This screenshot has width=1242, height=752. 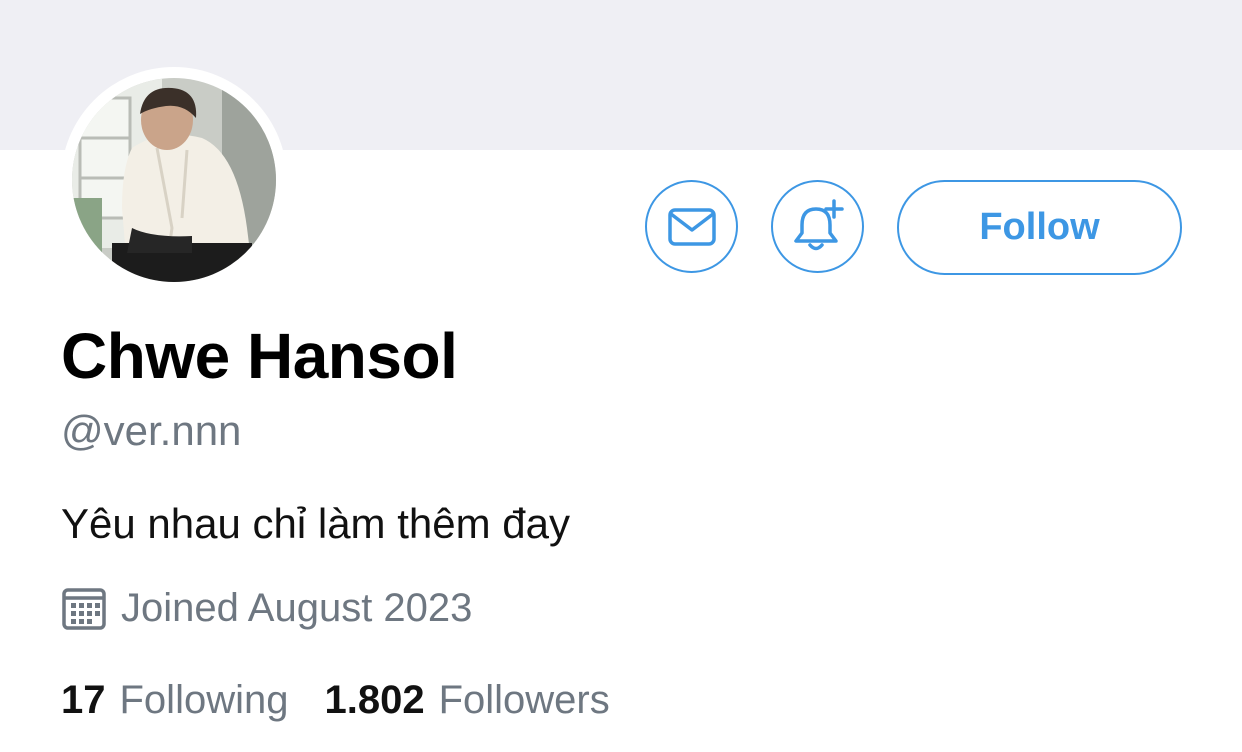 I want to click on message-button, so click(x=691, y=226).